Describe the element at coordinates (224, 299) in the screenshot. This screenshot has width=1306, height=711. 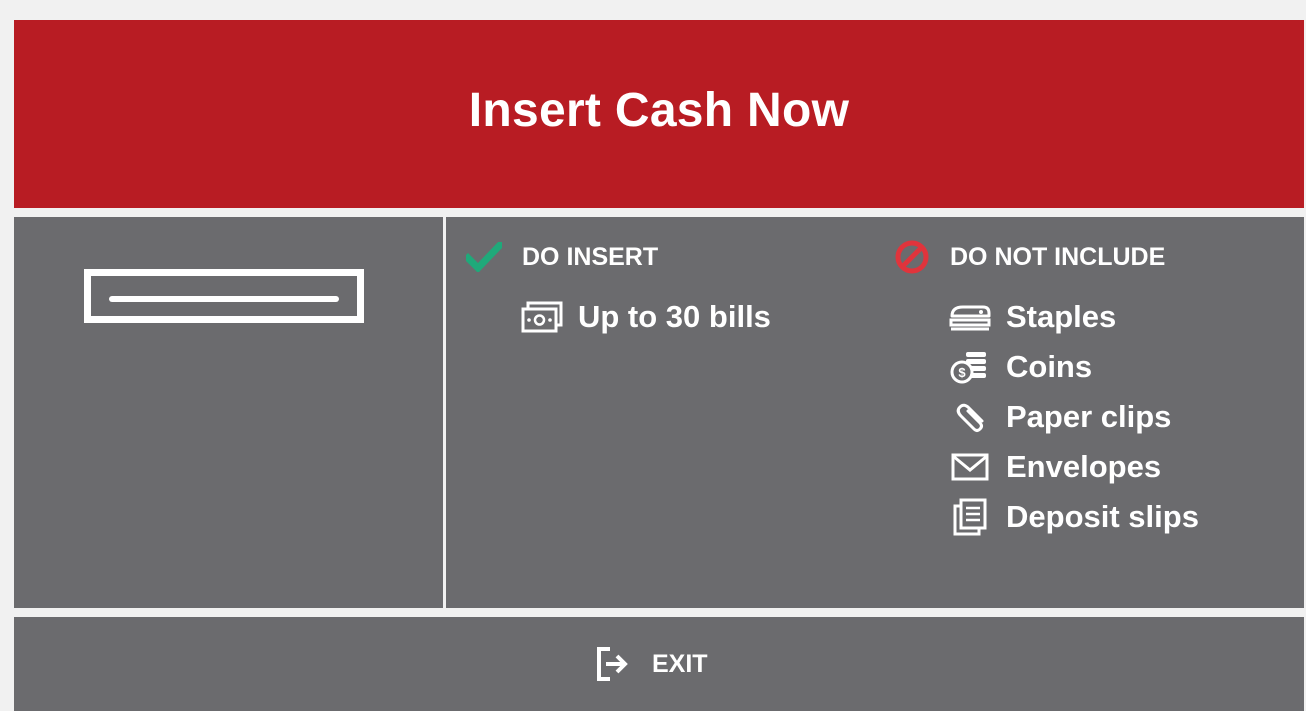
I see `bill-slot-opening` at that location.